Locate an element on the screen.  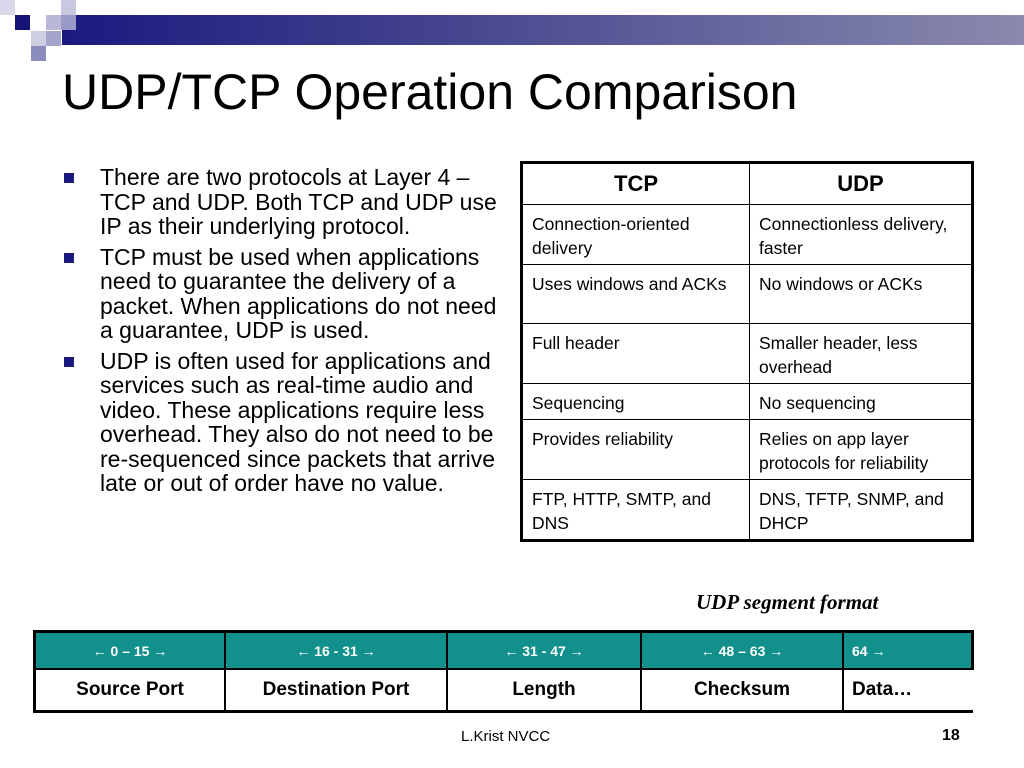
field-length: Length is located at coordinates (544, 690).